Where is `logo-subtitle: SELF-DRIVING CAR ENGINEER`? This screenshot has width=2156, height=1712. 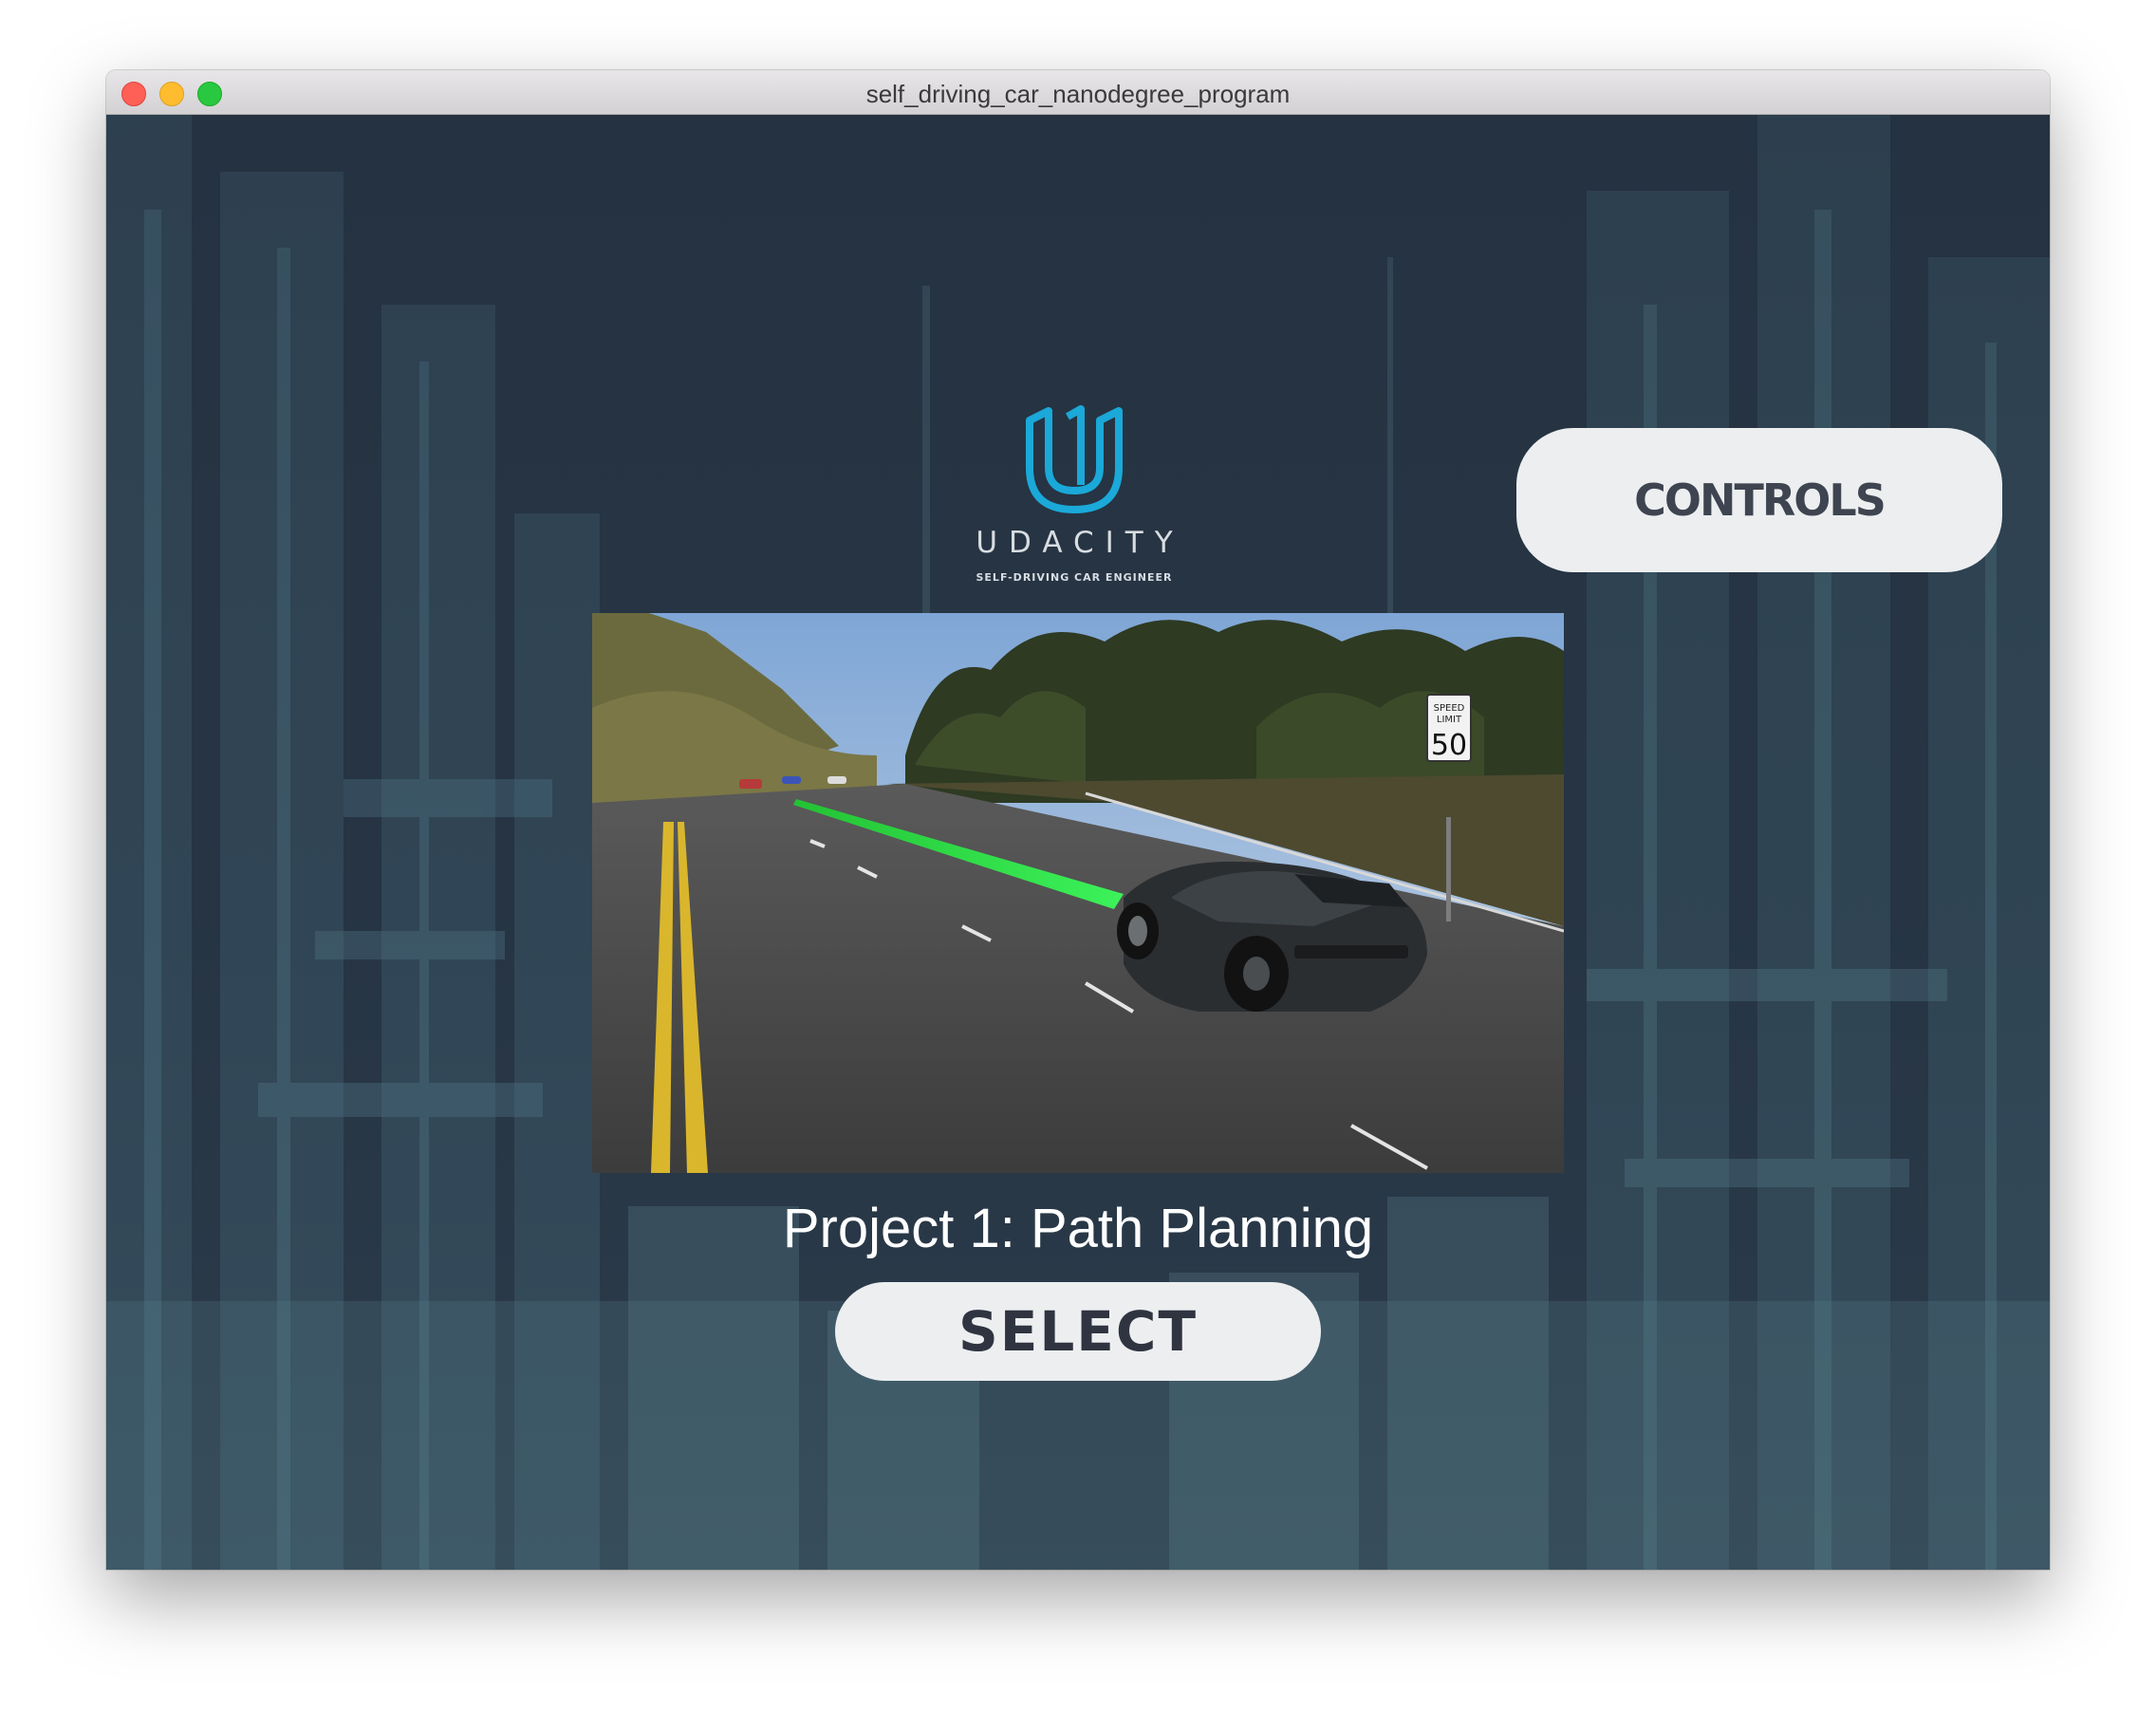
logo-subtitle: SELF-DRIVING CAR ENGINEER is located at coordinates (1074, 578).